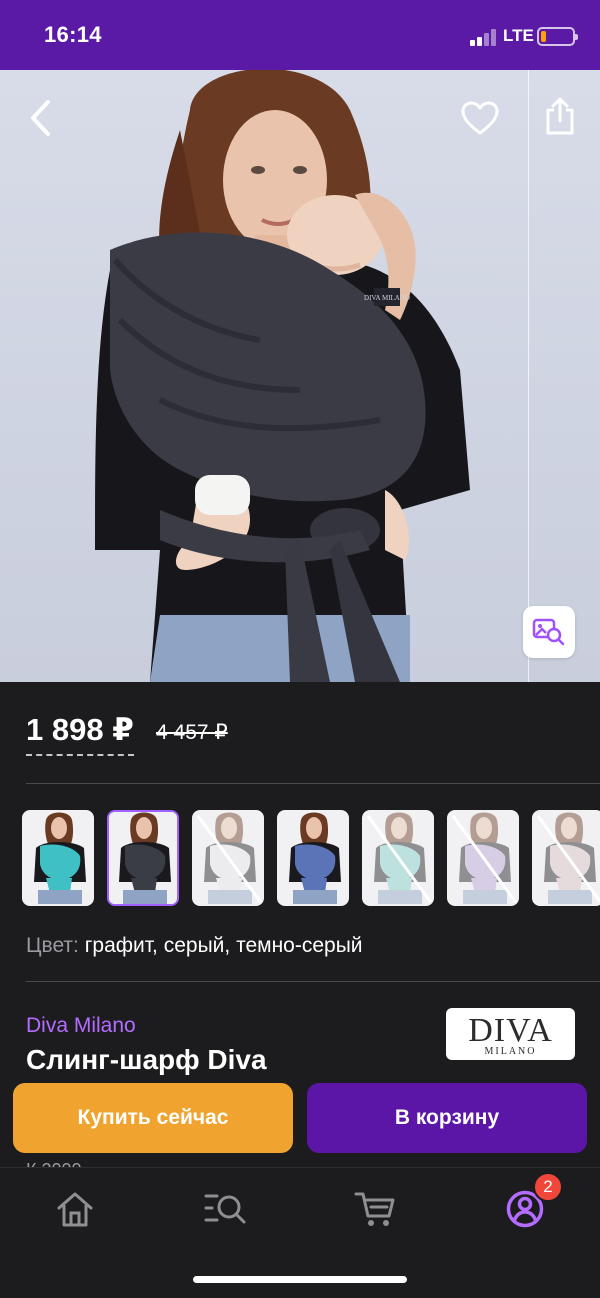 The width and height of the screenshot is (600, 1298). I want to click on brand-link: Diva Milano, so click(81, 1026).